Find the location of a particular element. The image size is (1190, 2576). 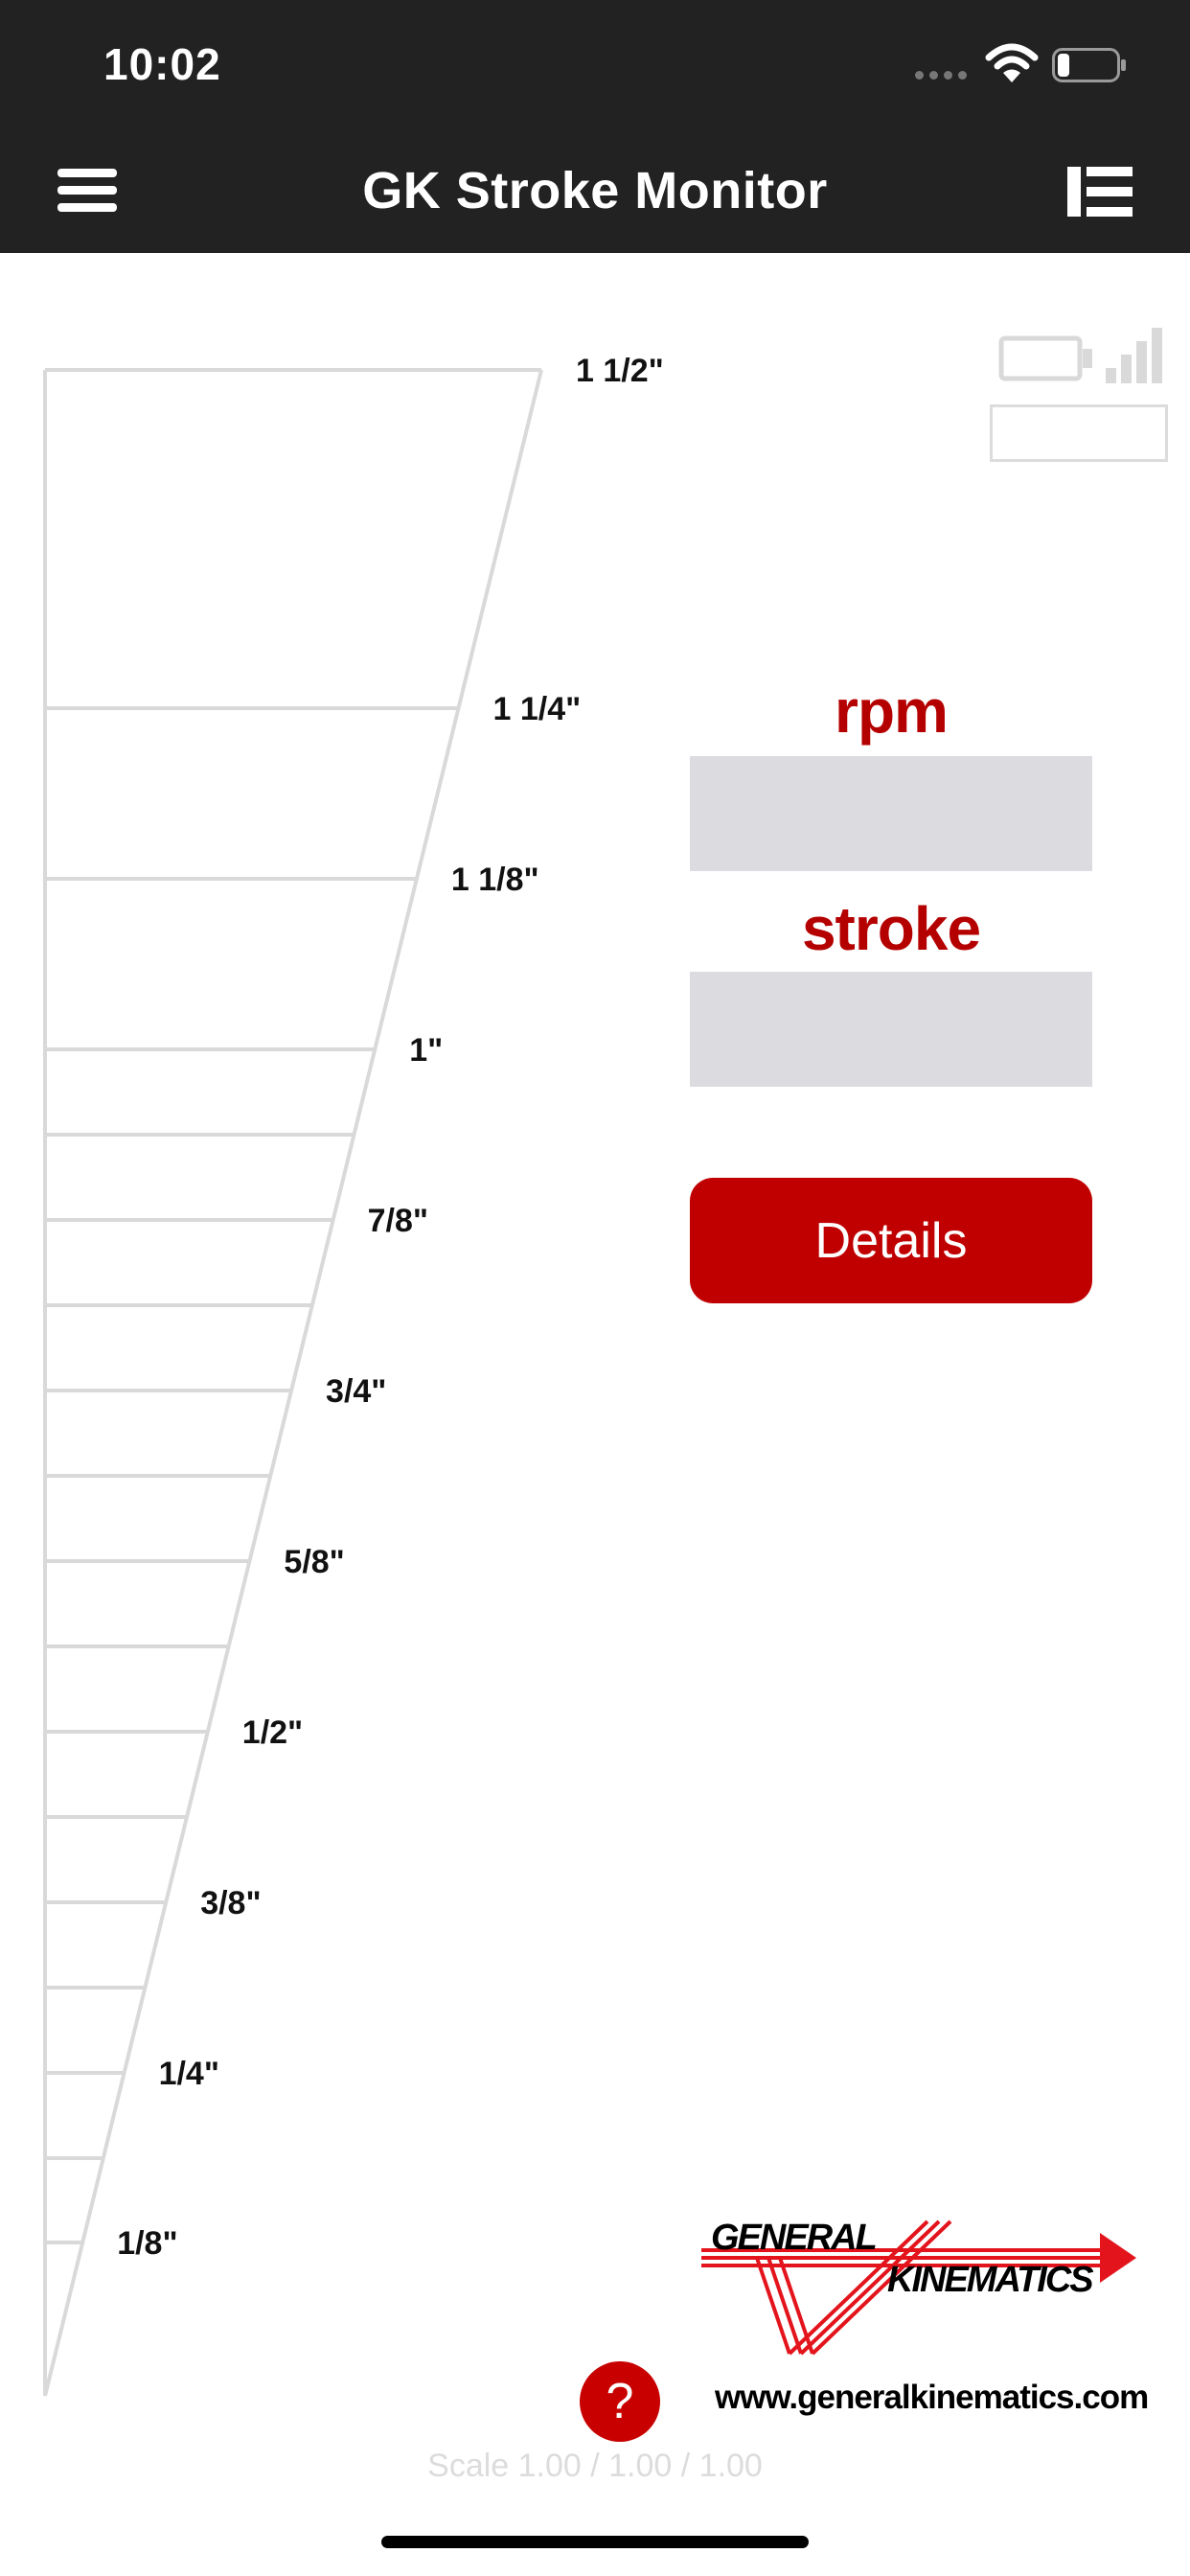

general-kinematics-logo: GENERAL KINEMATICS is located at coordinates (918, 2286).